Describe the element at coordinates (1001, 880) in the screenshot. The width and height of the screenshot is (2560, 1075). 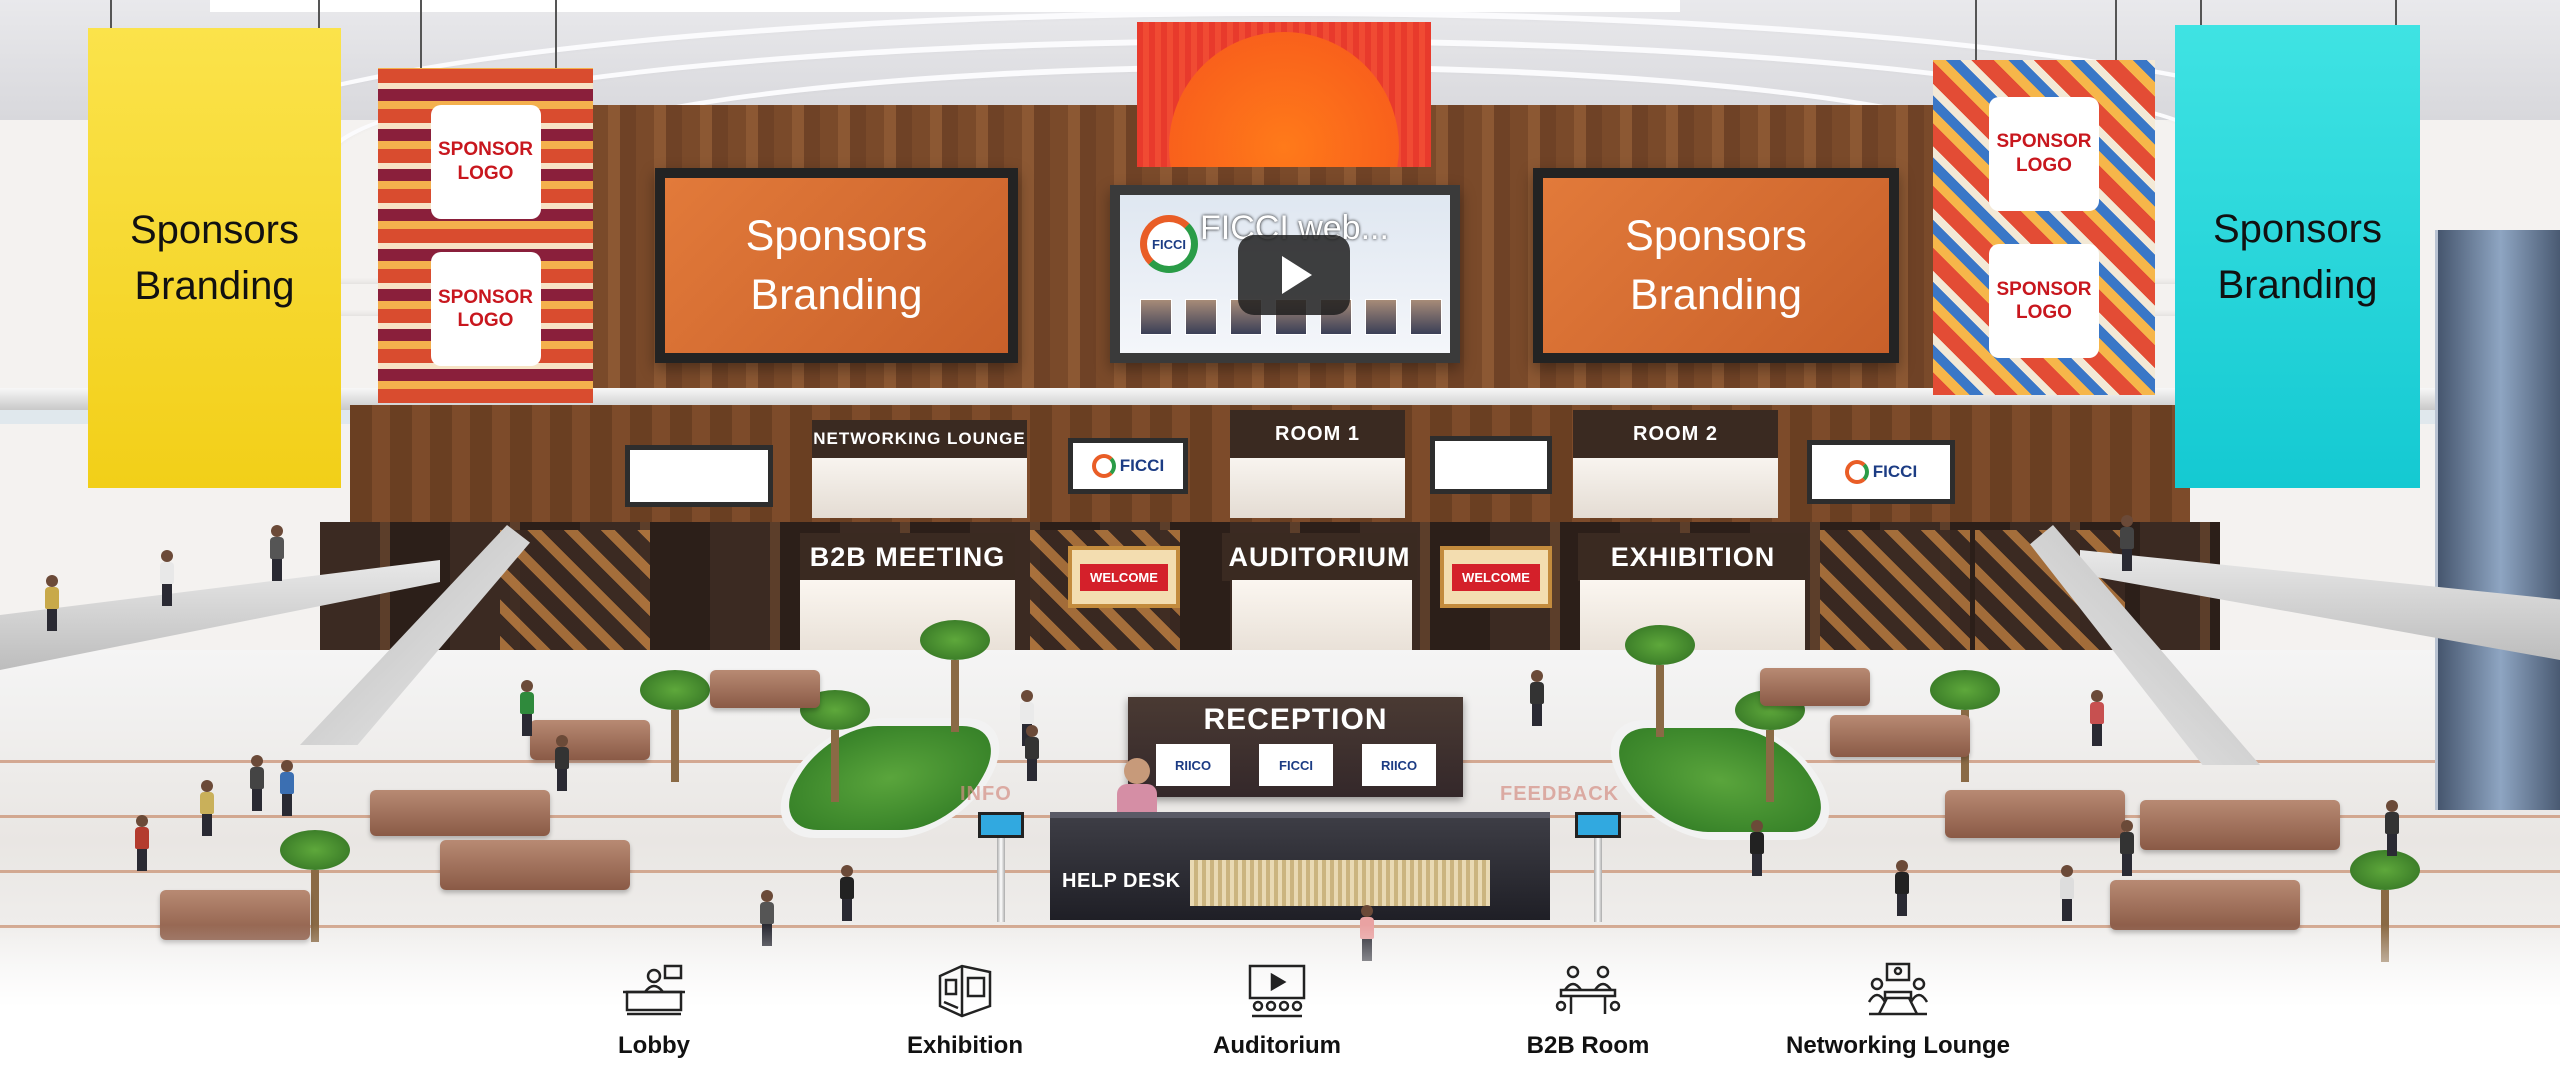
I see `kiosk-post` at that location.